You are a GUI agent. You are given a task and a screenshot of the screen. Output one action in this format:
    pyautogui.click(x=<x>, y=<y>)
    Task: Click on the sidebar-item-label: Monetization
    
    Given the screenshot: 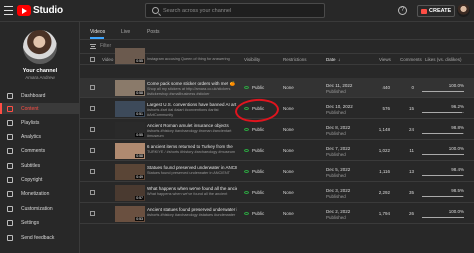 What is the action you would take?
    pyautogui.click(x=35, y=193)
    